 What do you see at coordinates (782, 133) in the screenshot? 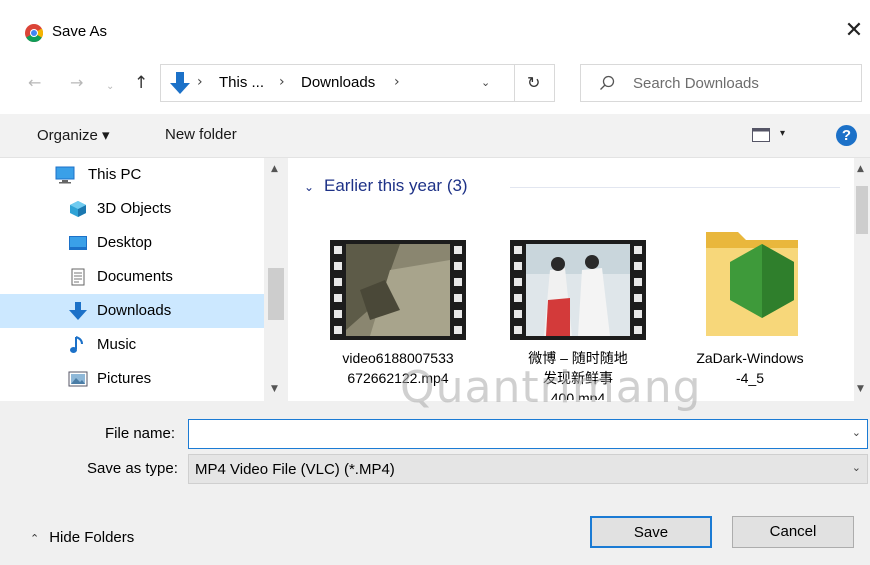
I see `view-dropdown-icon: ▾` at bounding box center [782, 133].